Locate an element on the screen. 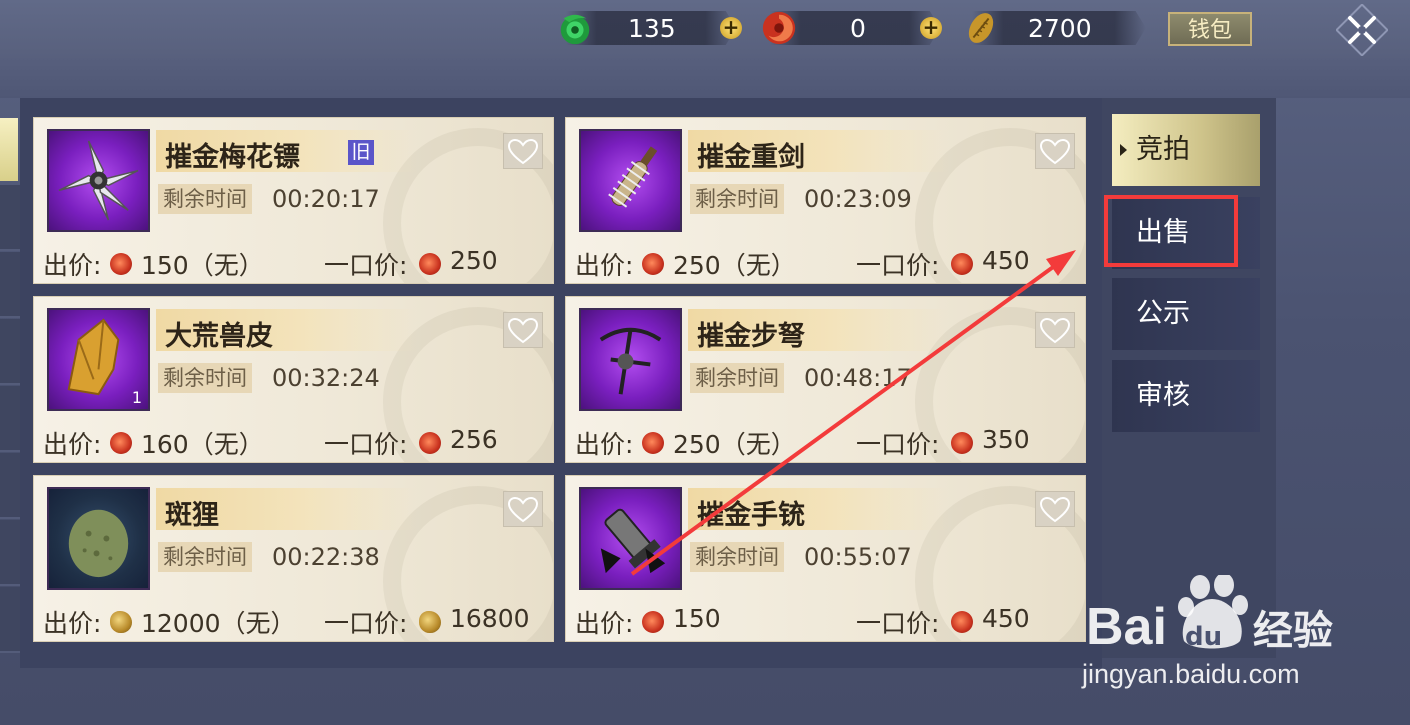 This screenshot has width=1410, height=725. add-red-coin-button: + is located at coordinates (931, 28).